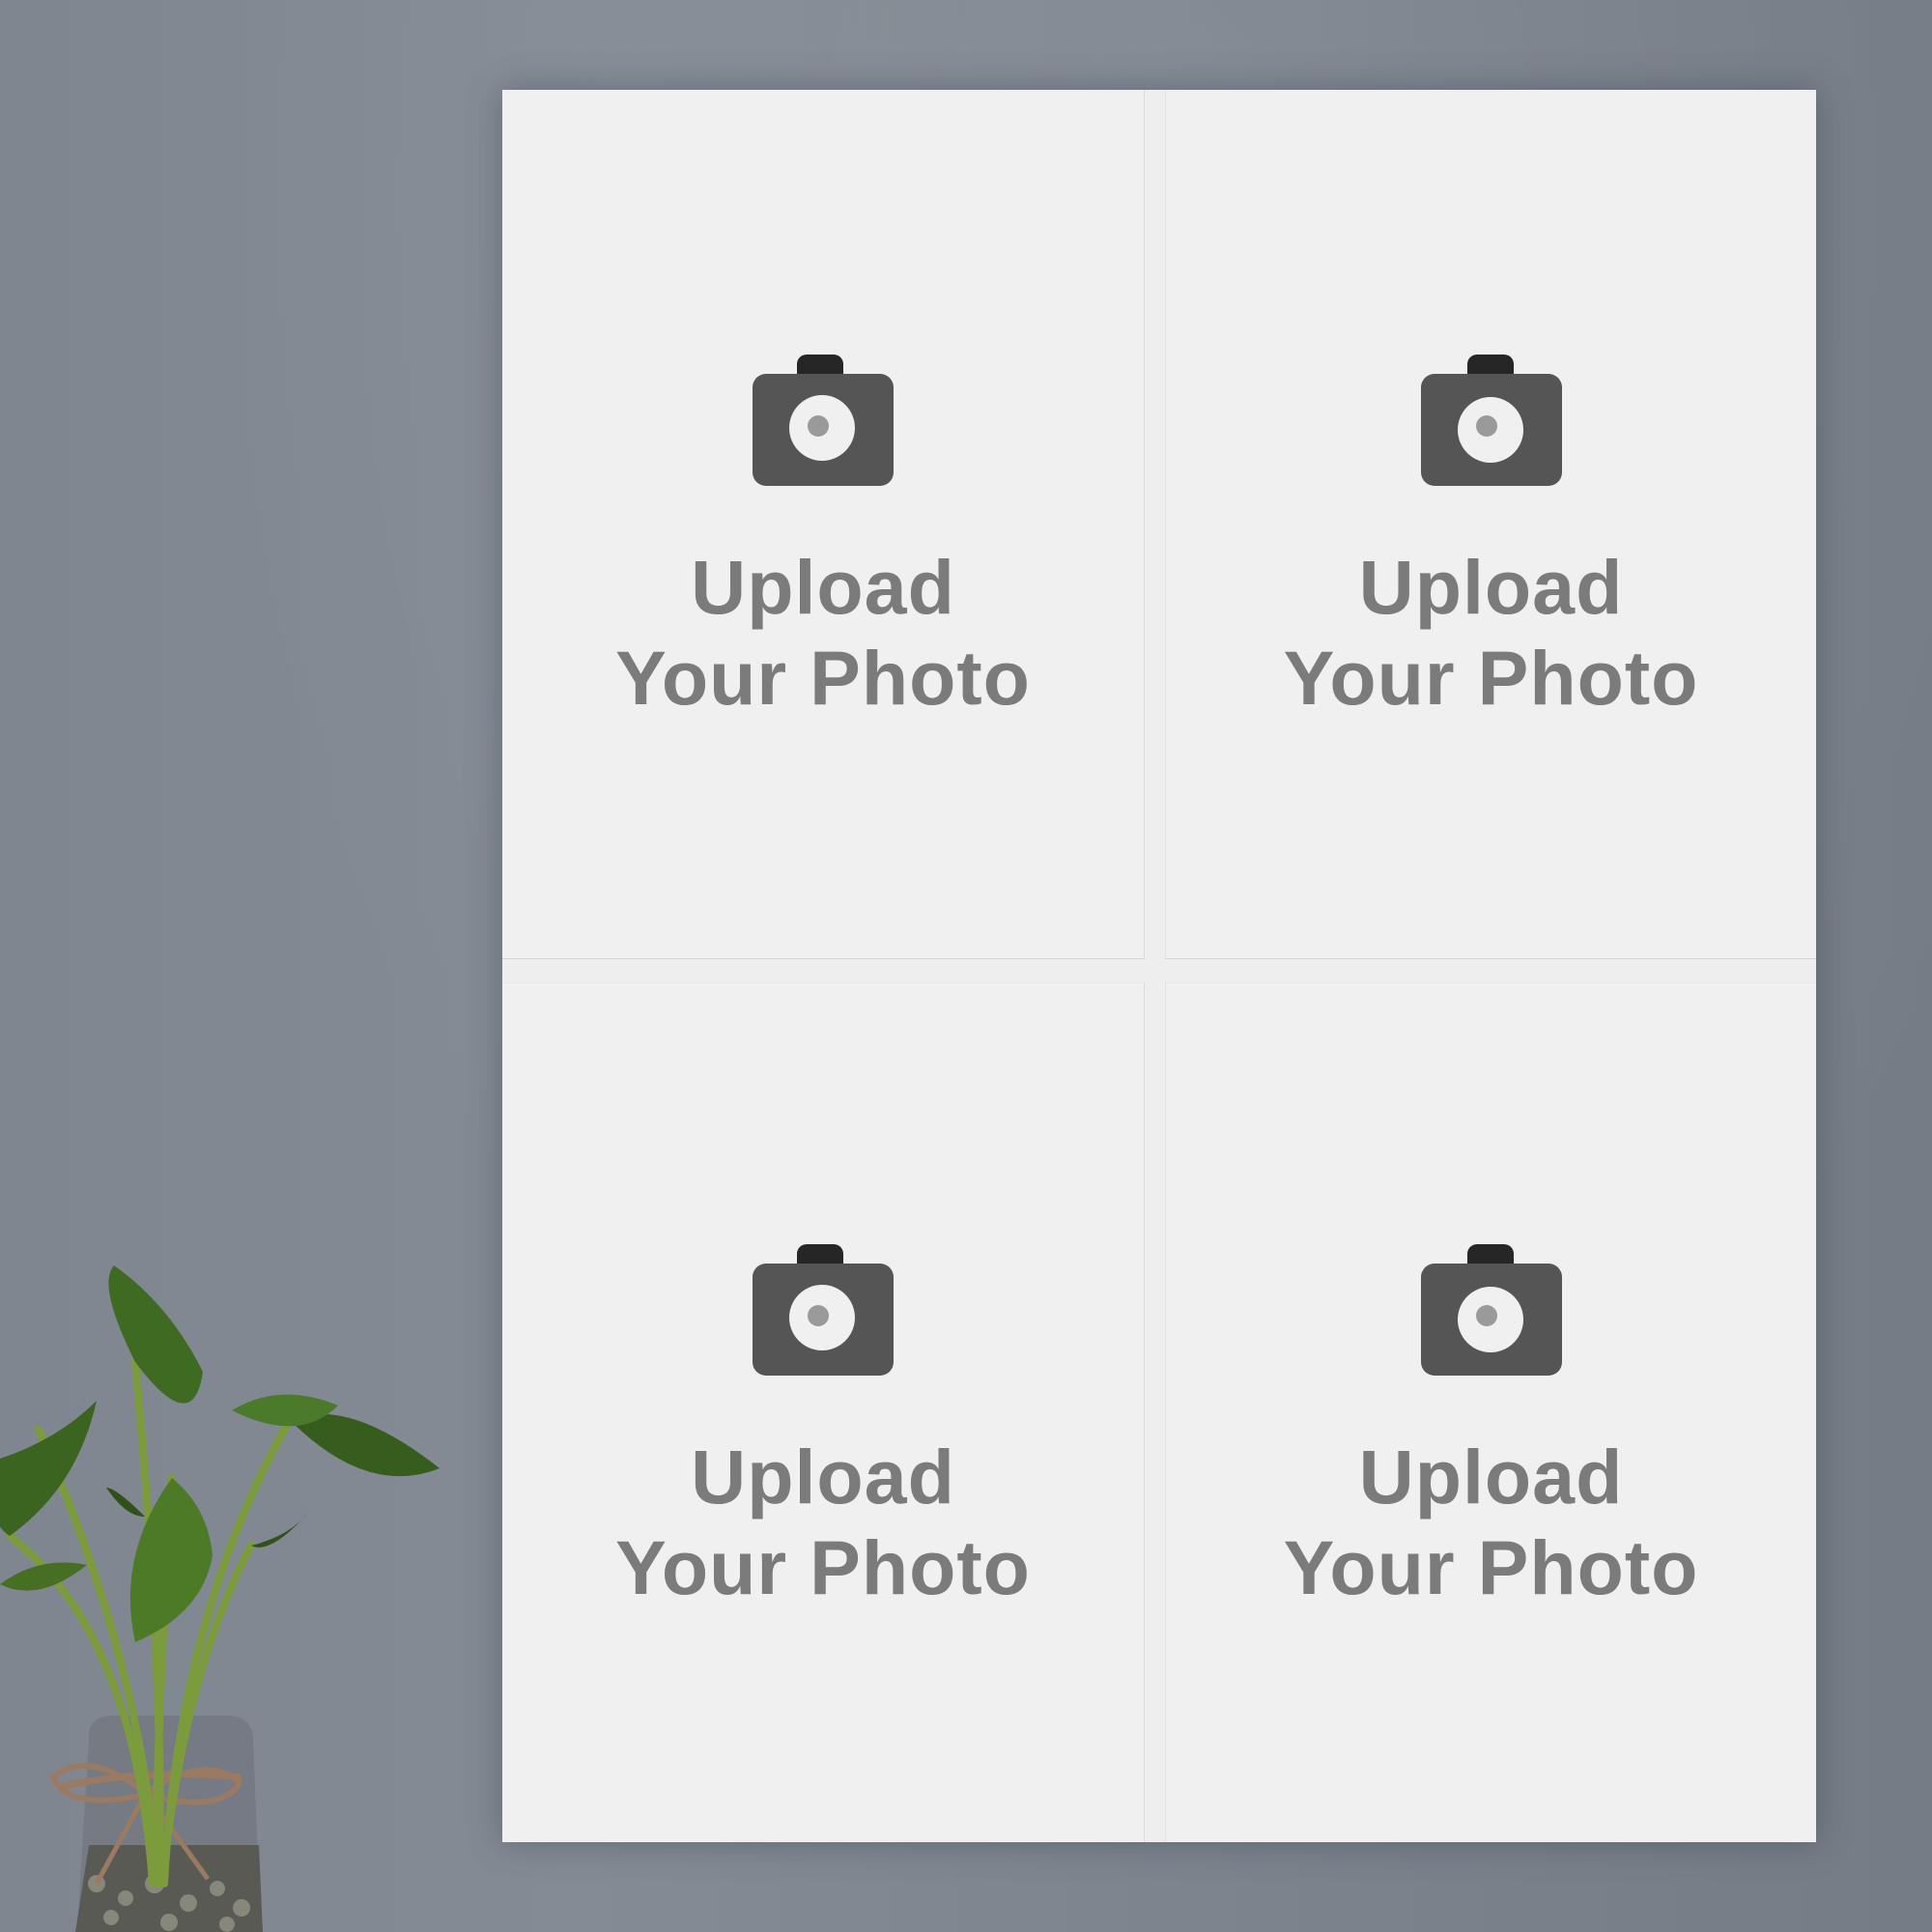  Describe the element at coordinates (823, 1412) in the screenshot. I see `photo-slot-3: Upload Your Photo` at that location.